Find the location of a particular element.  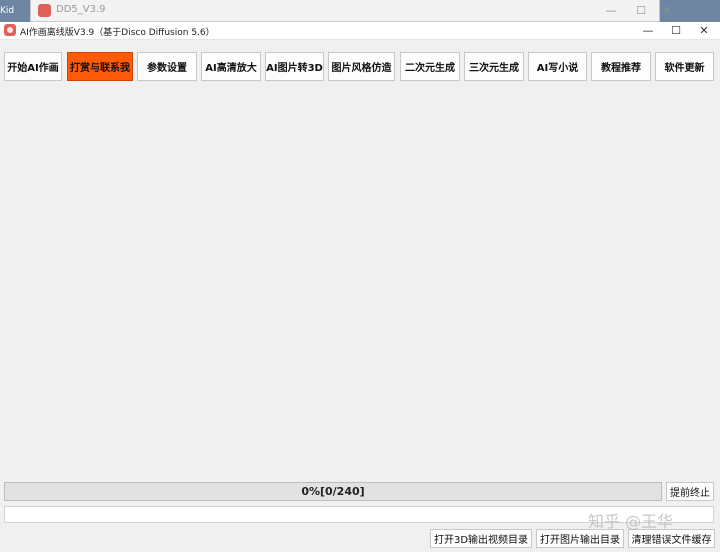

progress-text: 0%[0/240] is located at coordinates (333, 491).